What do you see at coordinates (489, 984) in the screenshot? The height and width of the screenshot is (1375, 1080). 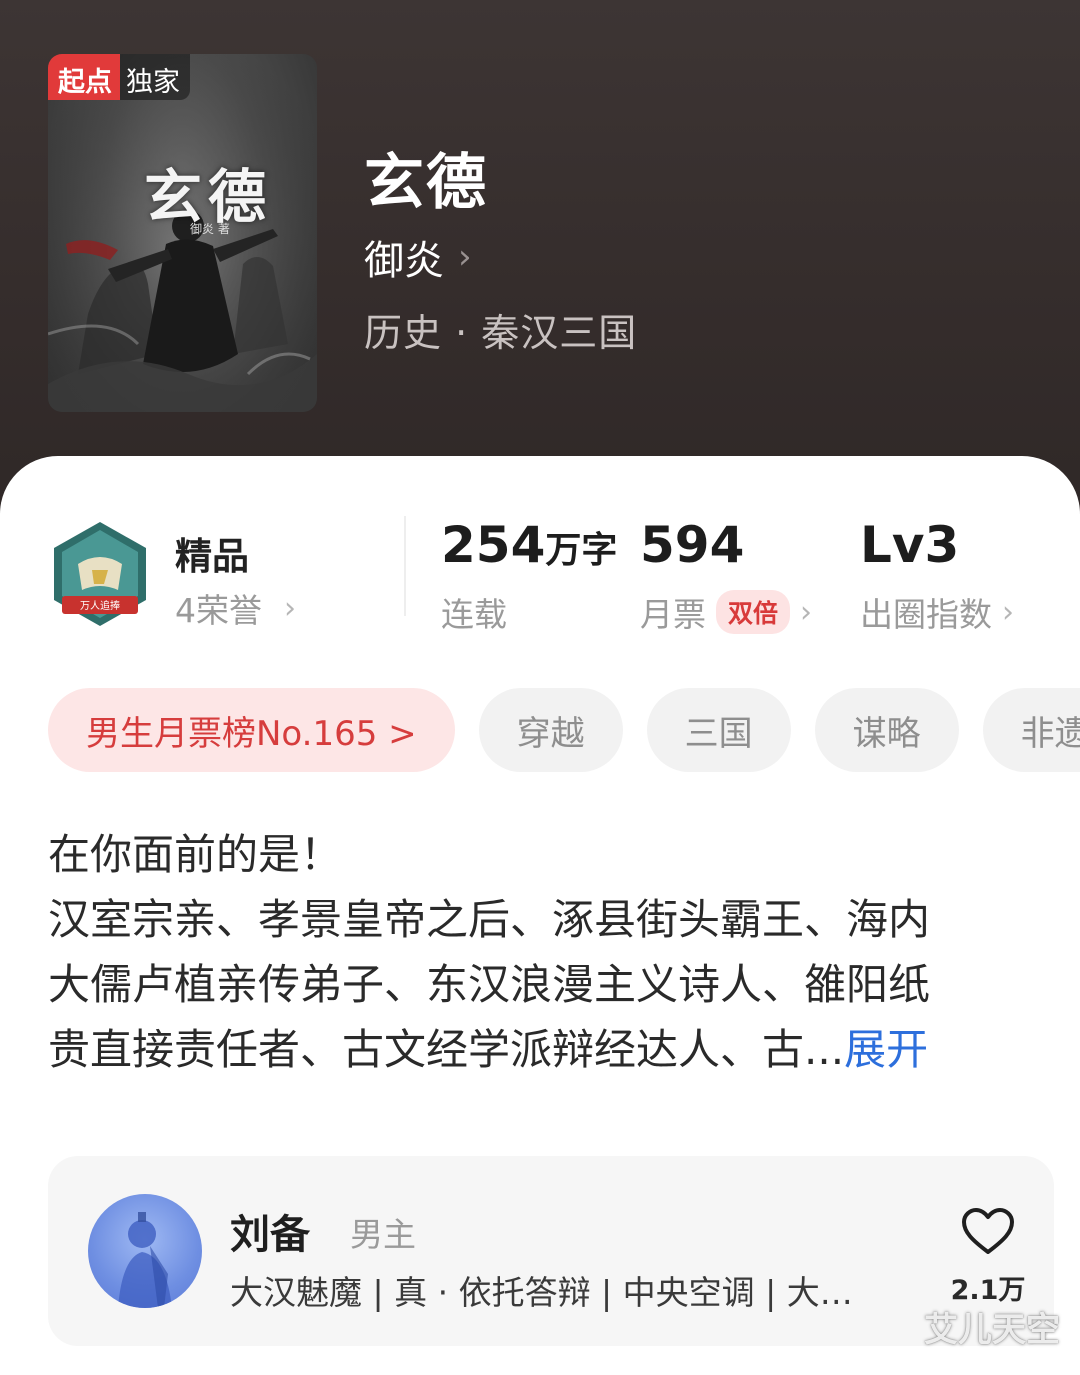 I see `synopsis-line: 大儒卢植亲传弟子、东汉浪漫主义诗人、雒阳纸` at bounding box center [489, 984].